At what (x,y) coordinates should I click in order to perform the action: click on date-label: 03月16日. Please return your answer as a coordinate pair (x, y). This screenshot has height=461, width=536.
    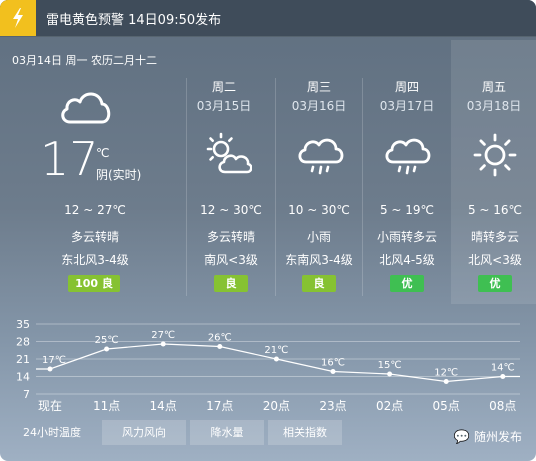
    Looking at the image, I should click on (319, 106).